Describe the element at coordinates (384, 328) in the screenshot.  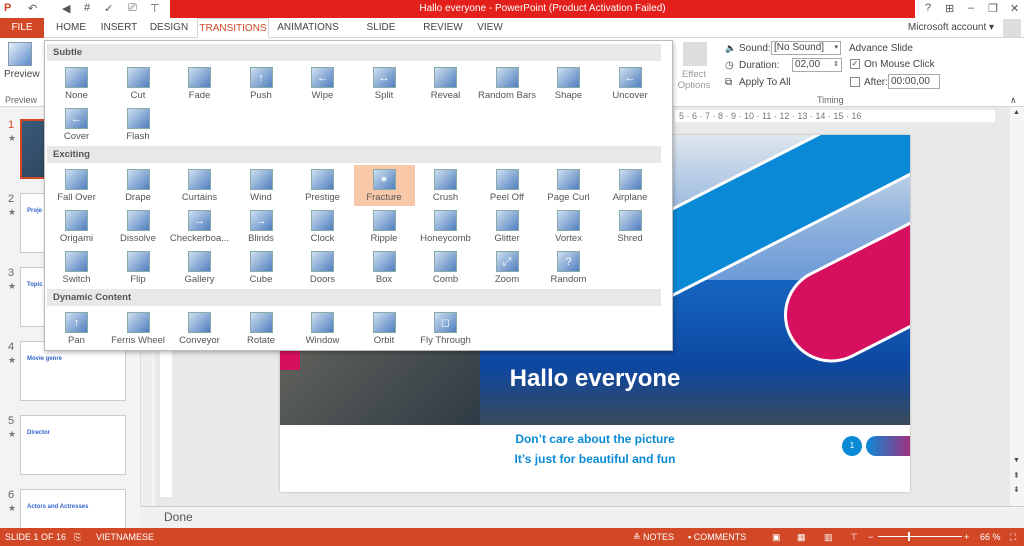
I see `transition-orbit: Orbit` at that location.